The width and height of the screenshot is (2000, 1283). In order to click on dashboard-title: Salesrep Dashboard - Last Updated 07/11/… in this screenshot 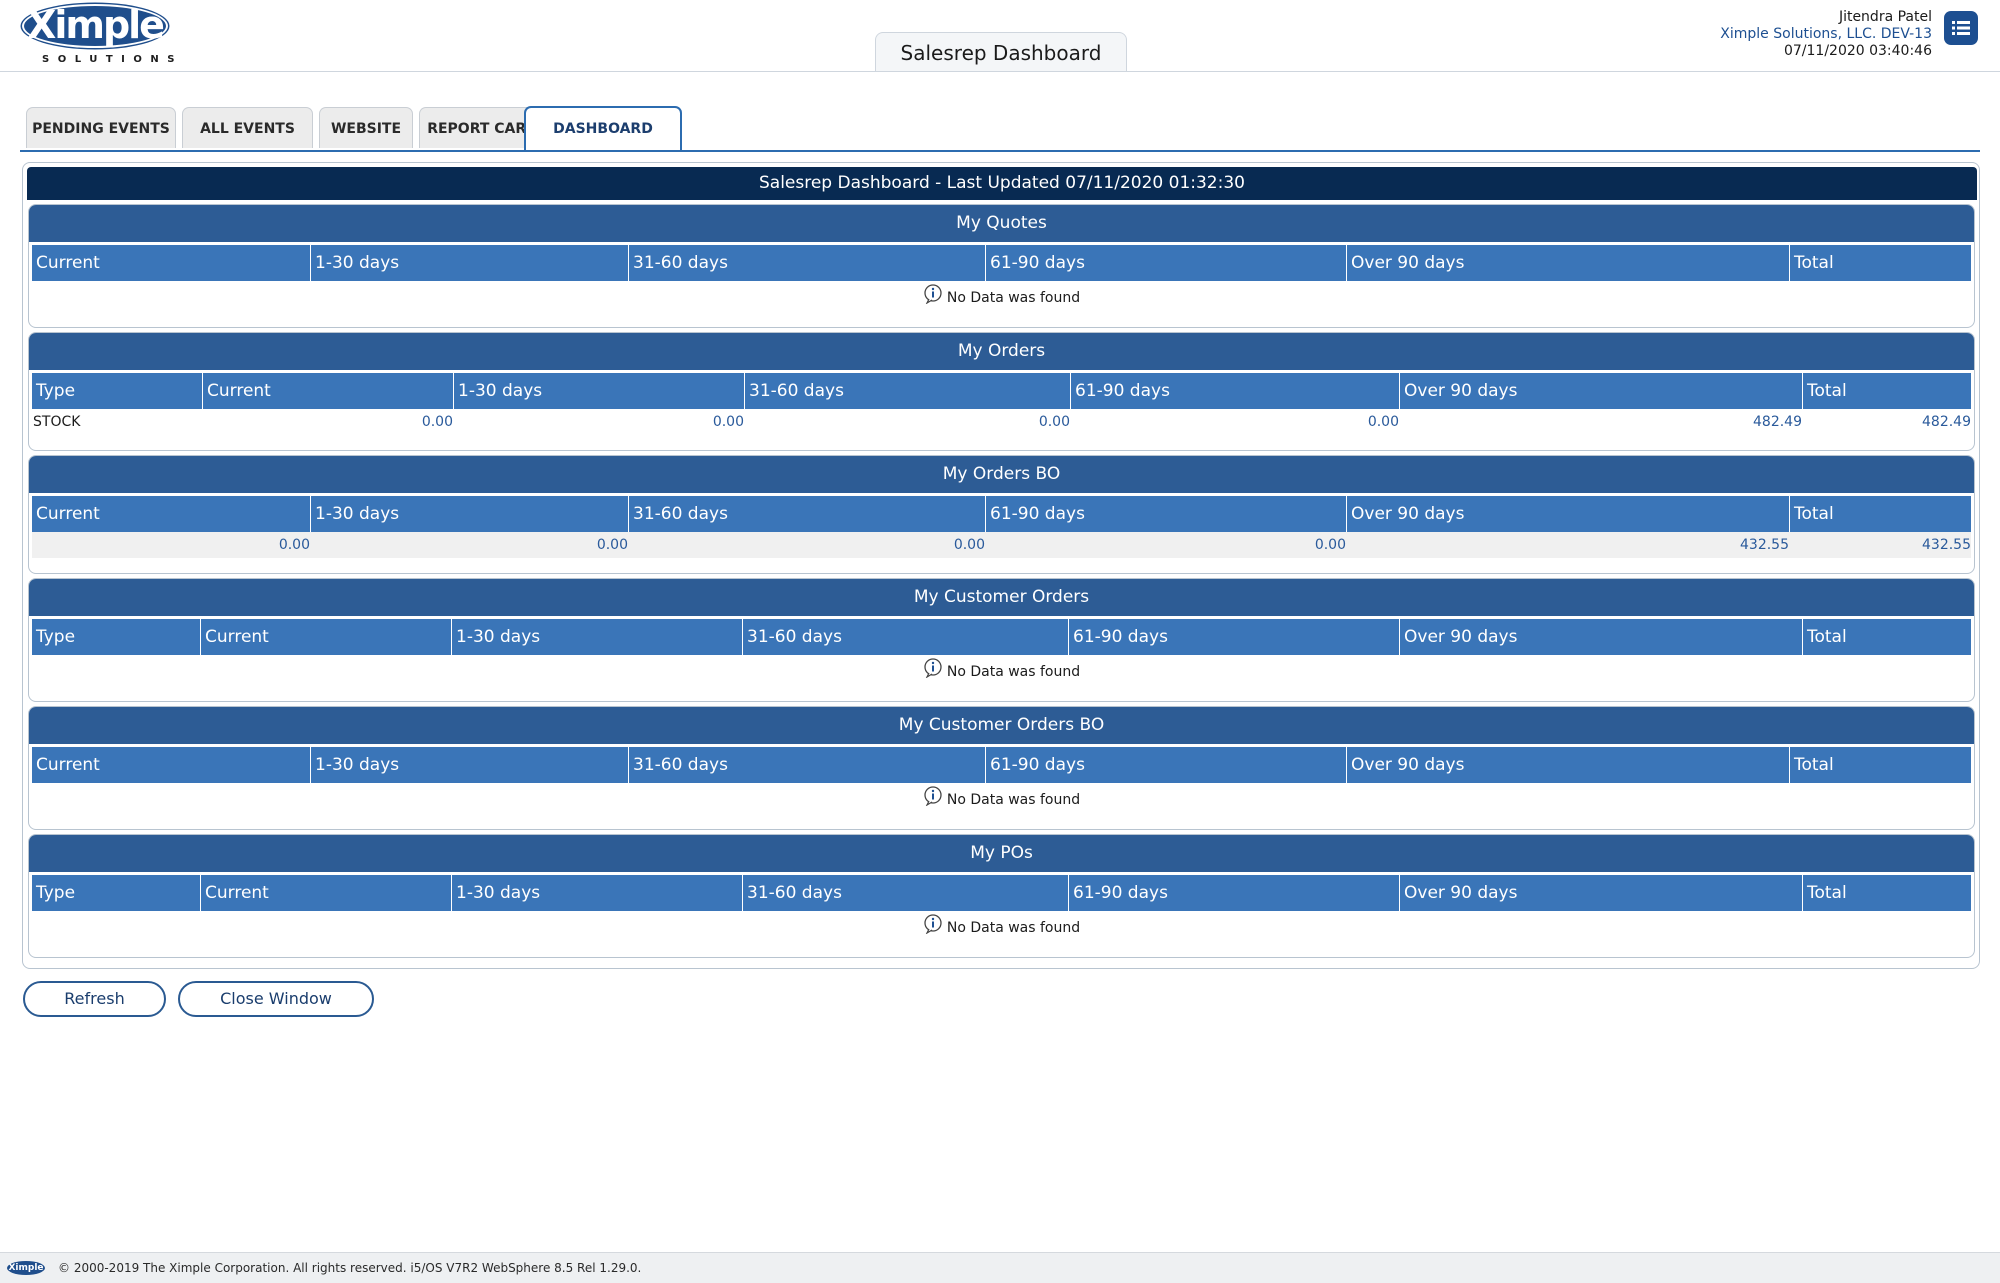, I will do `click(1002, 183)`.